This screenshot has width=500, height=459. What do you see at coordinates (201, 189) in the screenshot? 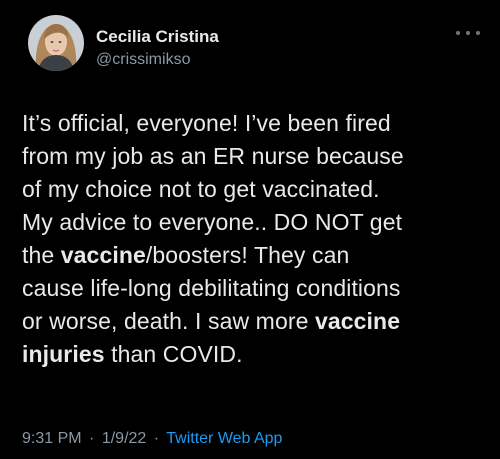
I see `tweet-text-run: of my choice not to get vaccinated.` at bounding box center [201, 189].